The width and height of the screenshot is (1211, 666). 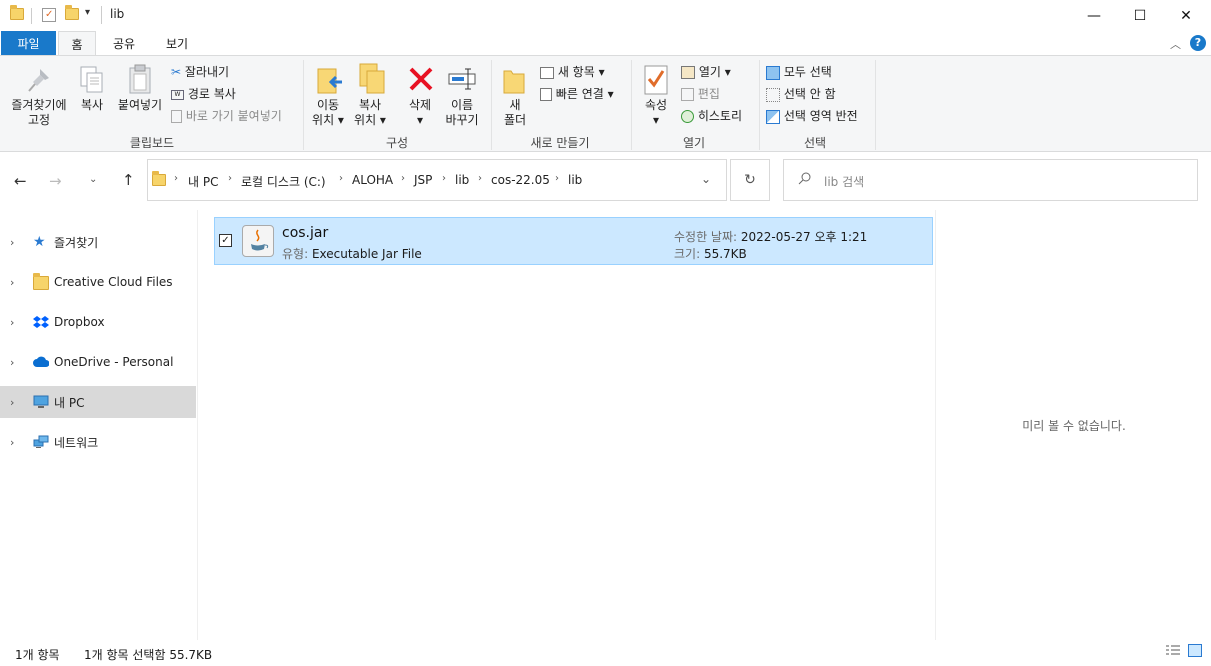 What do you see at coordinates (49, 15) in the screenshot?
I see `properties-qat-icon: ✓` at bounding box center [49, 15].